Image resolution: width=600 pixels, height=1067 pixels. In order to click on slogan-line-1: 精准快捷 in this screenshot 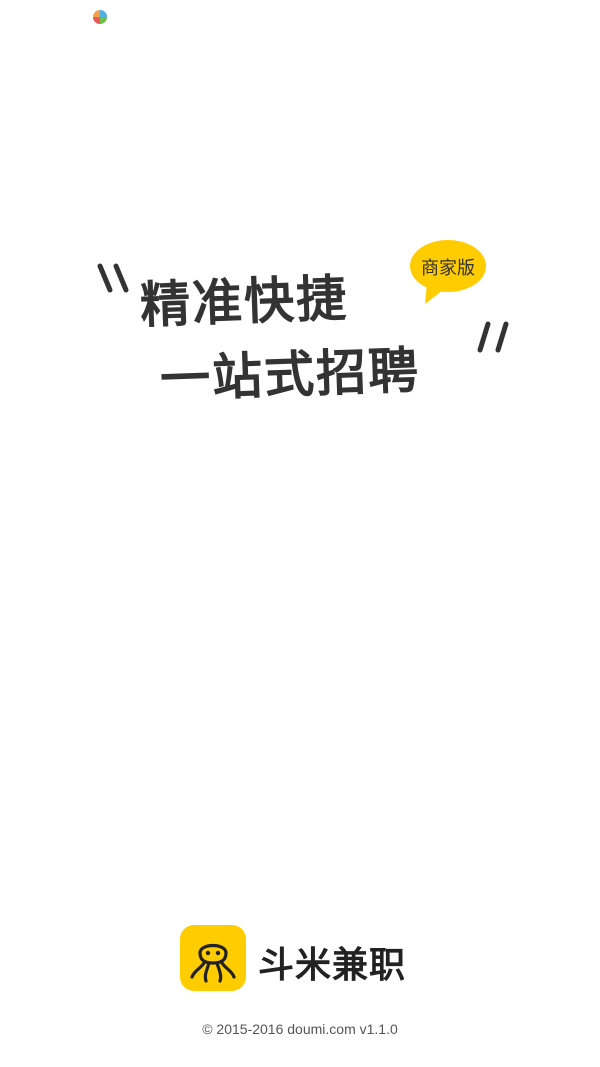, I will do `click(244, 302)`.